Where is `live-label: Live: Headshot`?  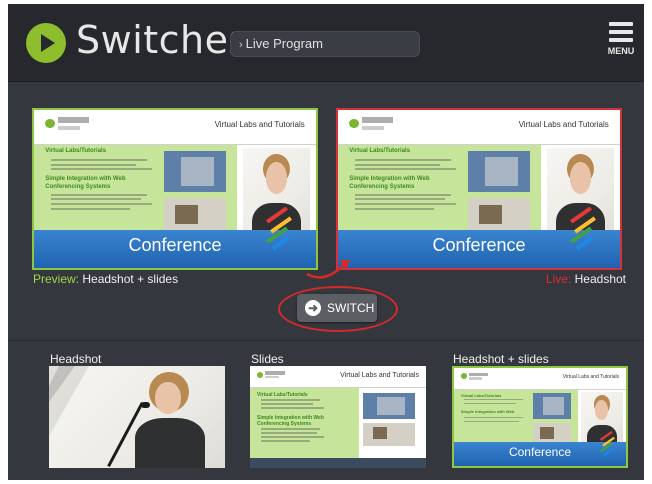
live-label: Live: Headshot is located at coordinates (586, 279).